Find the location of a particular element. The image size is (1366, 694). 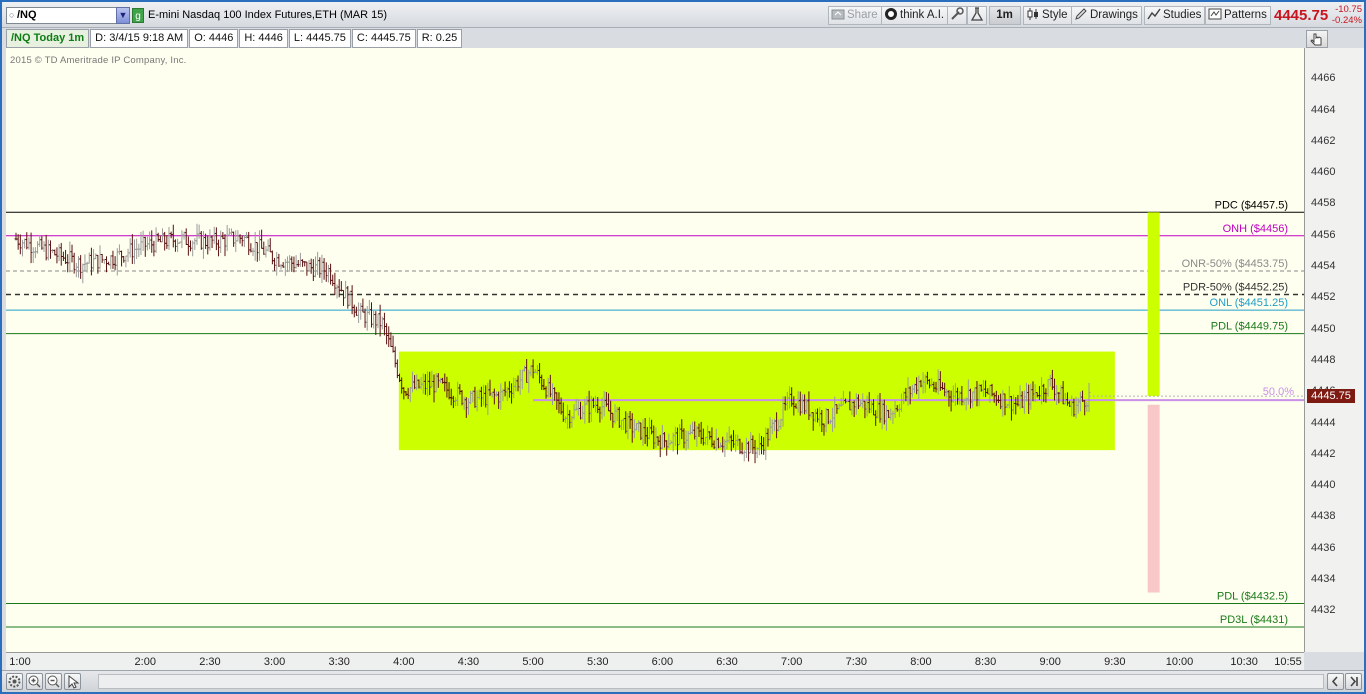

pointer-button is located at coordinates (72, 681).